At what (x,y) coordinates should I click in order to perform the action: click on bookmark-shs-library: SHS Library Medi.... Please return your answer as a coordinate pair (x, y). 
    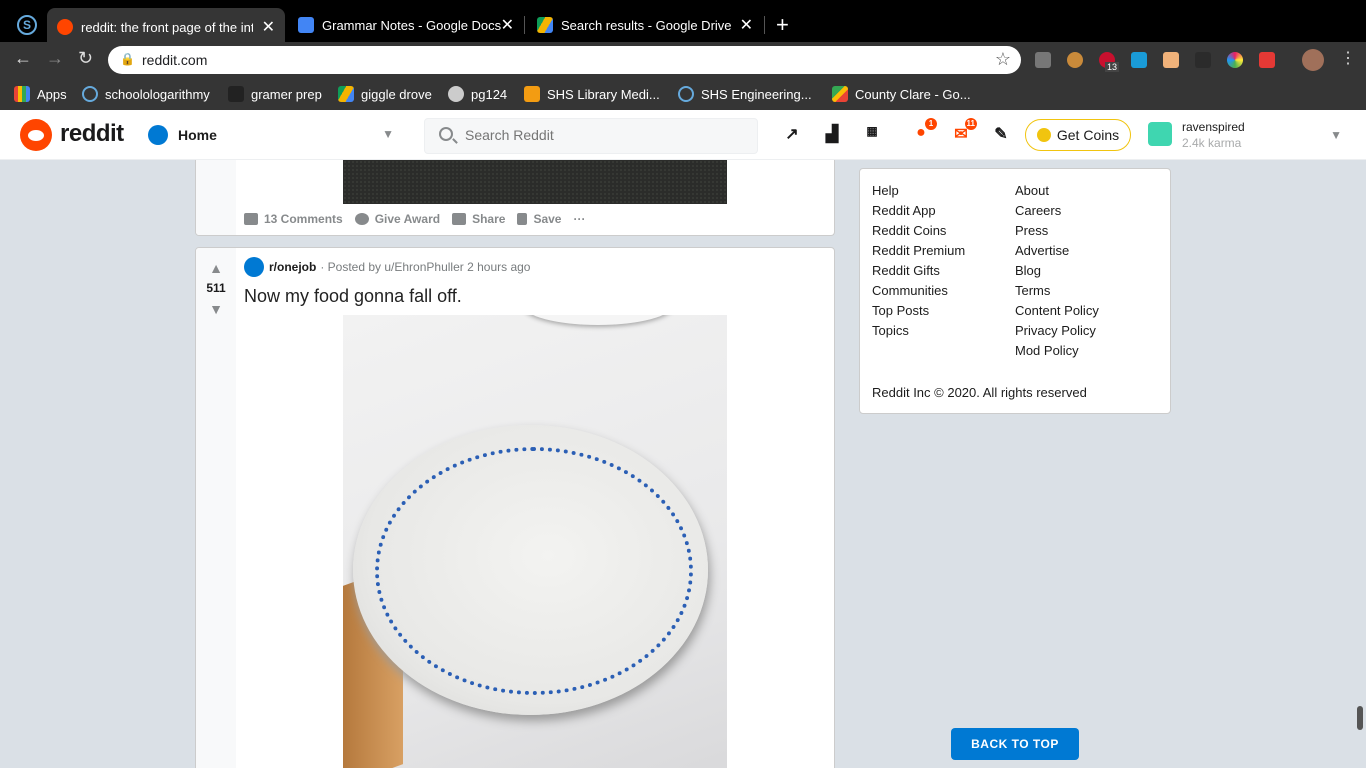
    Looking at the image, I should click on (592, 94).